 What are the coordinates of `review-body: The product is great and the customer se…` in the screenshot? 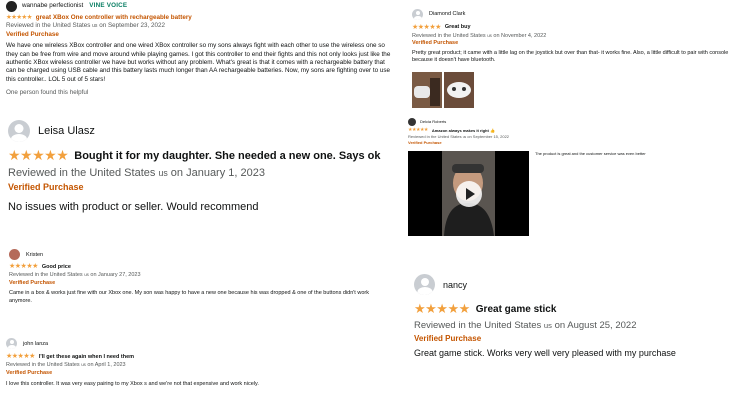 It's located at (590, 153).